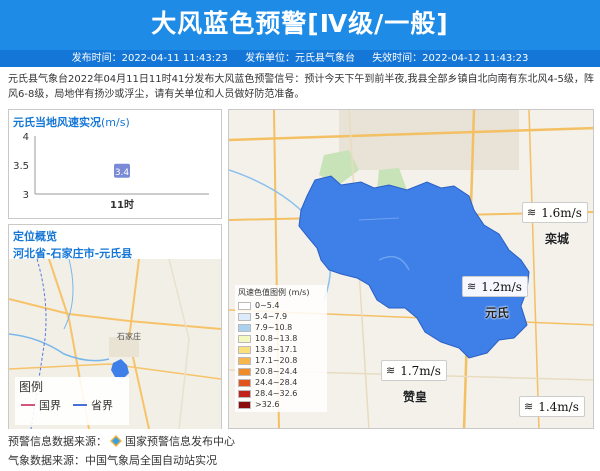  I want to click on wind-legend-row: 10.8~13.8, so click(281, 338).